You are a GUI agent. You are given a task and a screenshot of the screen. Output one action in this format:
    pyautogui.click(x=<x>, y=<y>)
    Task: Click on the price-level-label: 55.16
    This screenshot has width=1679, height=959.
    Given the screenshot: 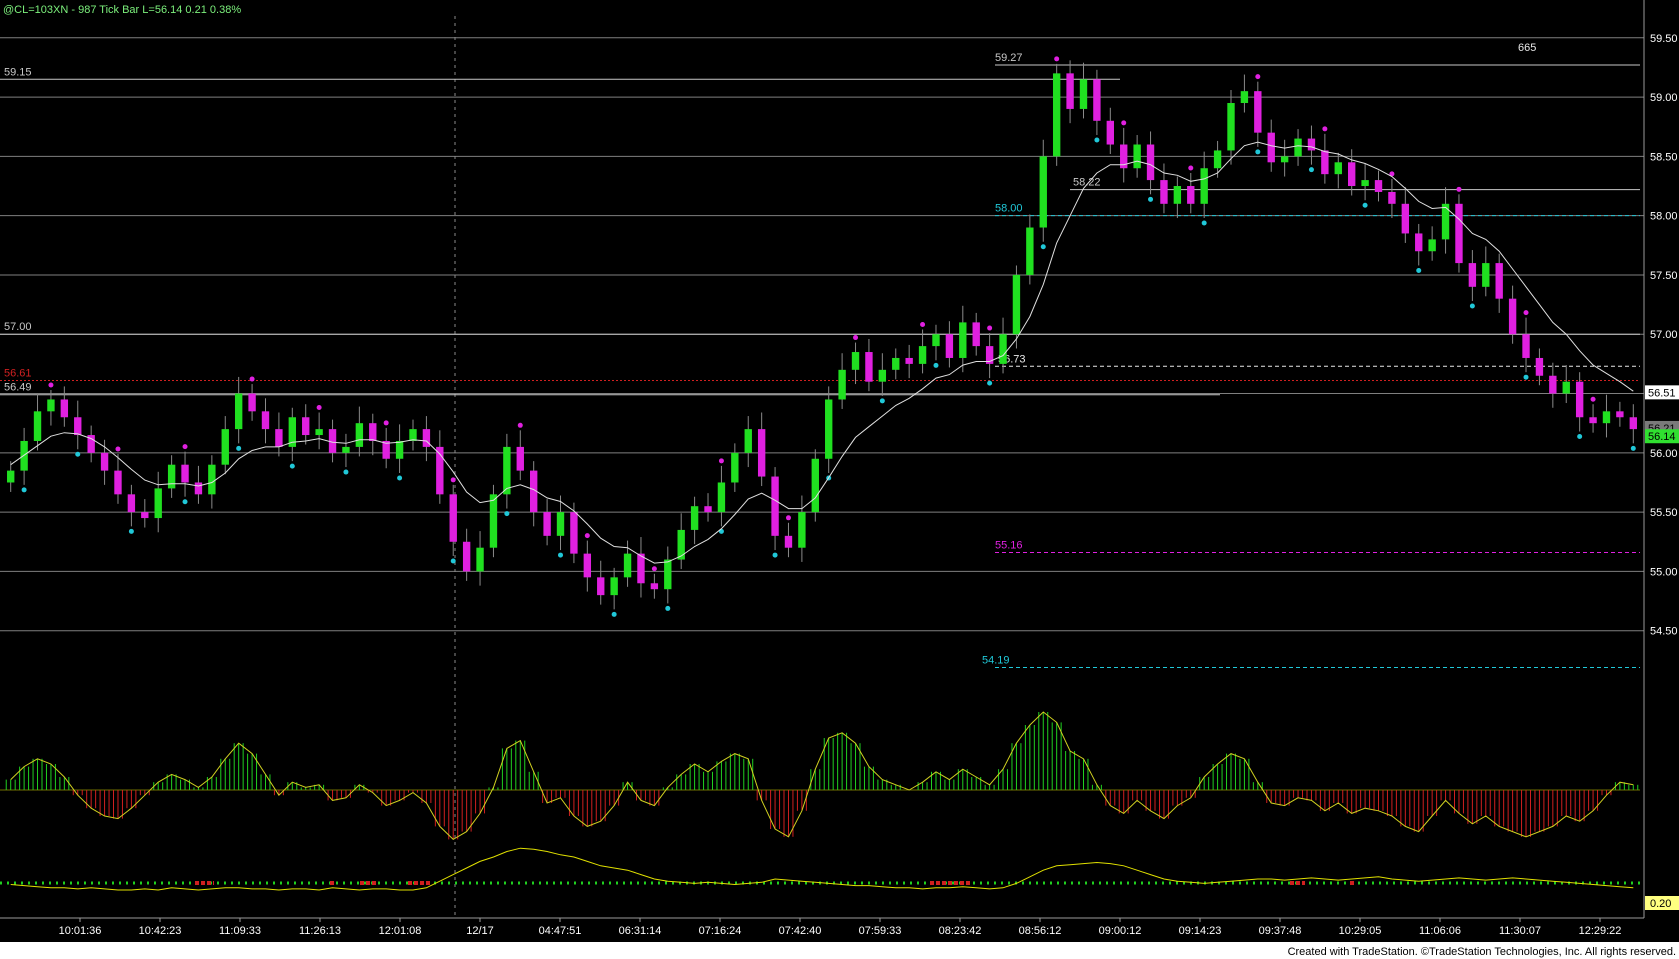 What is the action you would take?
    pyautogui.click(x=1009, y=545)
    